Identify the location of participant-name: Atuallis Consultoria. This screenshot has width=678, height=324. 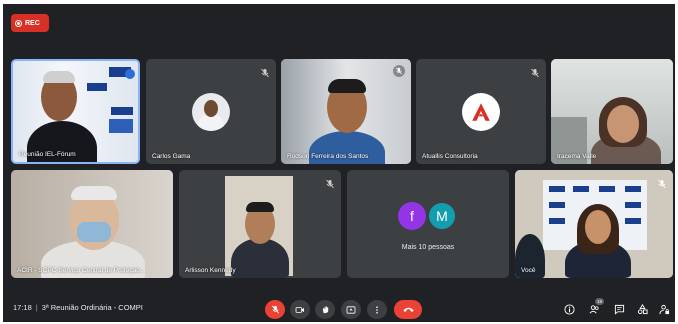
(450, 156).